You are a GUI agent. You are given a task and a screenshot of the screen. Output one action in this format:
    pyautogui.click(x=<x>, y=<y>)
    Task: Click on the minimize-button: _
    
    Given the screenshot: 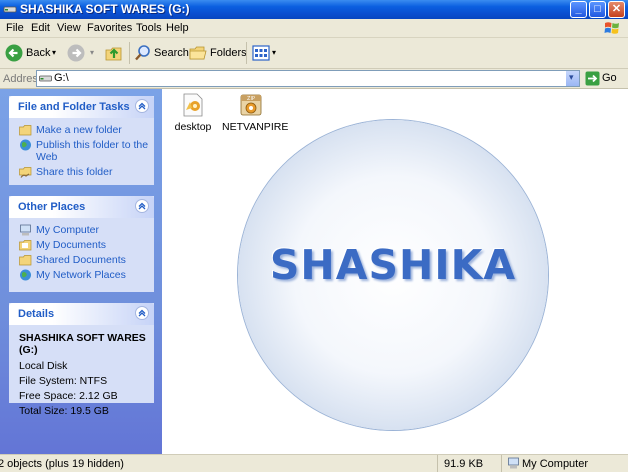 What is the action you would take?
    pyautogui.click(x=578, y=9)
    